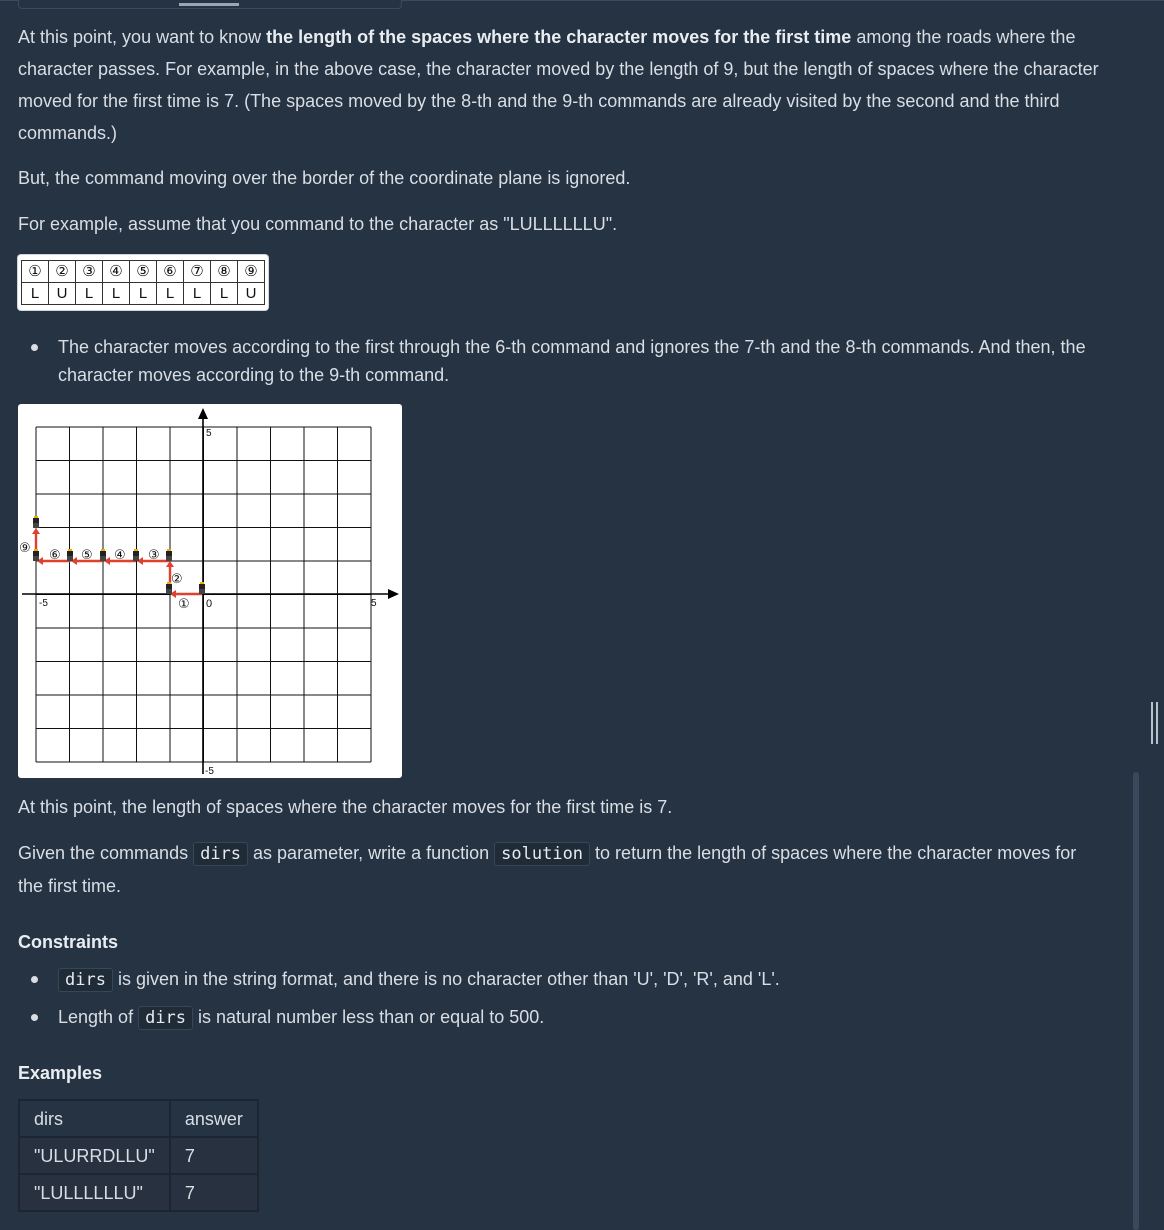 Image resolution: width=1164 pixels, height=1230 pixels. I want to click on text: At this point, you want to know, so click(142, 37).